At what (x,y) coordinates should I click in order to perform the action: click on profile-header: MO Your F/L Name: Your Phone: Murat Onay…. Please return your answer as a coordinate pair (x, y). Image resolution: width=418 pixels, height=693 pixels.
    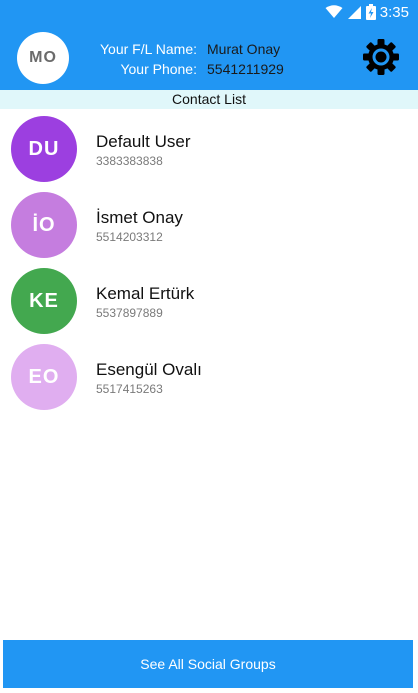
    Looking at the image, I should click on (209, 57).